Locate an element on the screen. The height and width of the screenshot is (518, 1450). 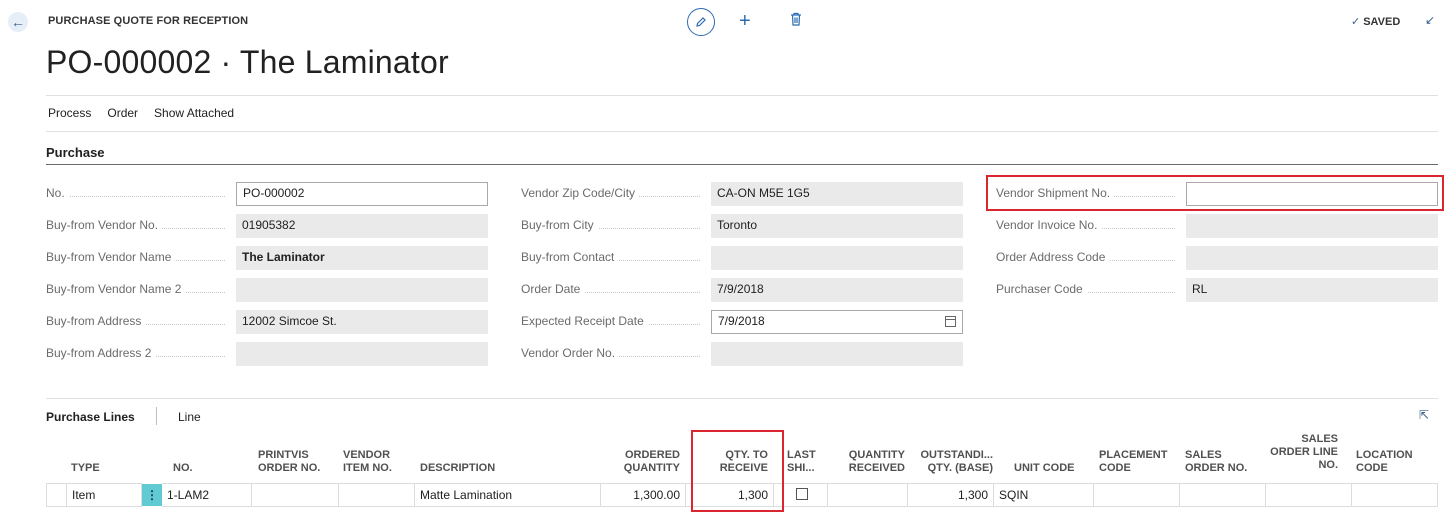
col-placement-code: PLACEMENT CODE is located at coordinates (1133, 462).